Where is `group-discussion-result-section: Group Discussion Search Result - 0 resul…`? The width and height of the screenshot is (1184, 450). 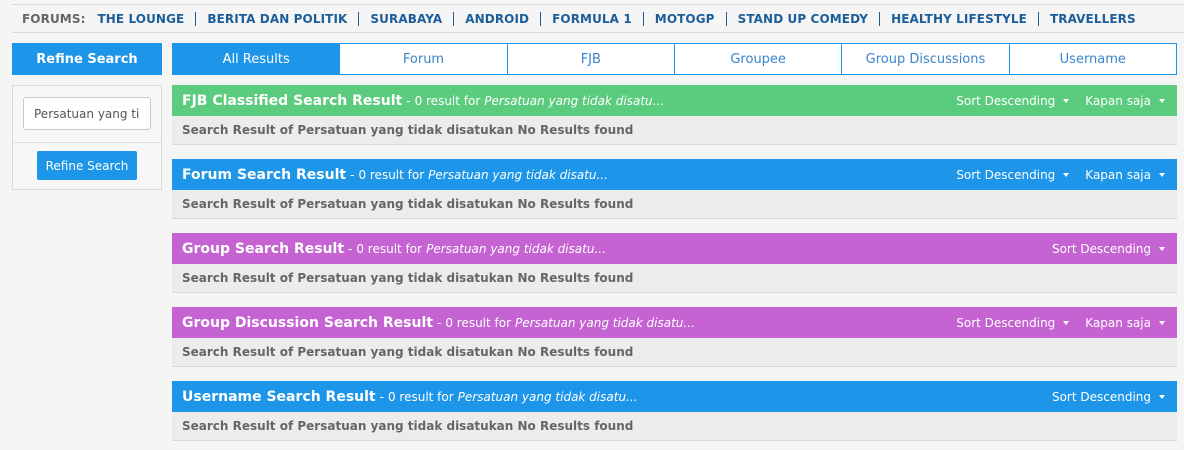 group-discussion-result-section: Group Discussion Search Result - 0 resul… is located at coordinates (674, 337).